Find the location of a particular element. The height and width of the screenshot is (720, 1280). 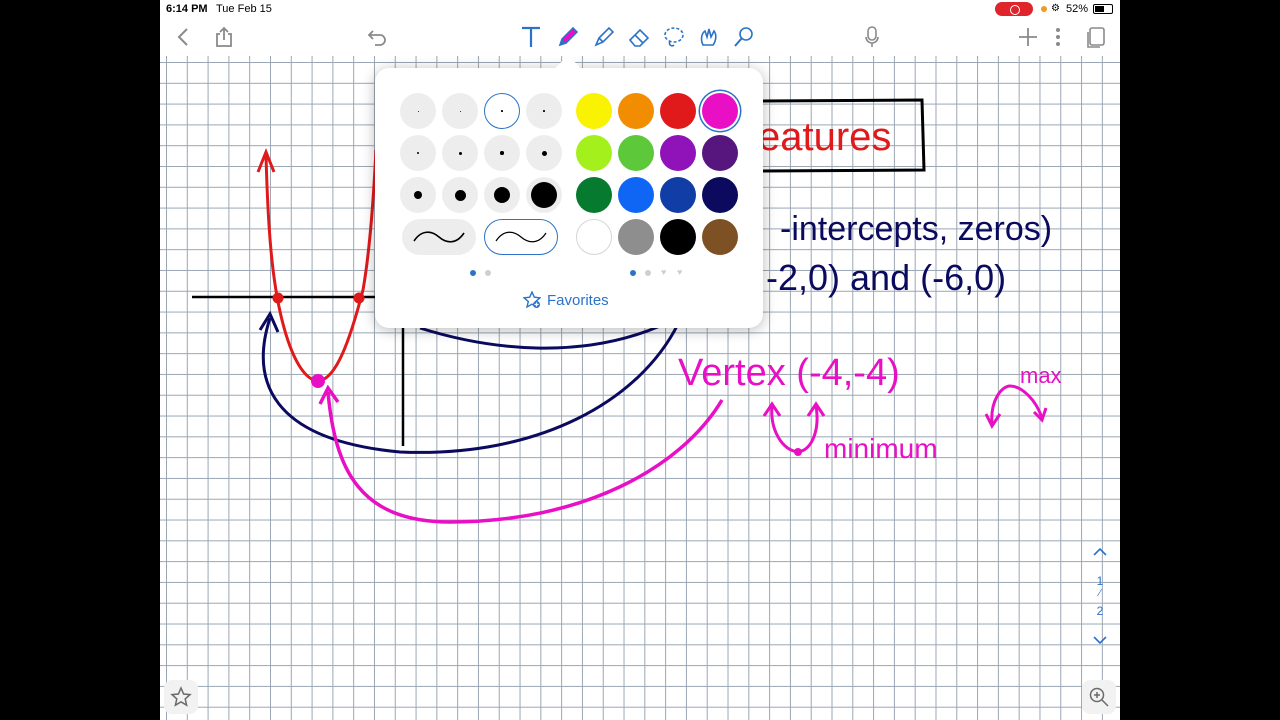

star-add-icon is located at coordinates (532, 300).